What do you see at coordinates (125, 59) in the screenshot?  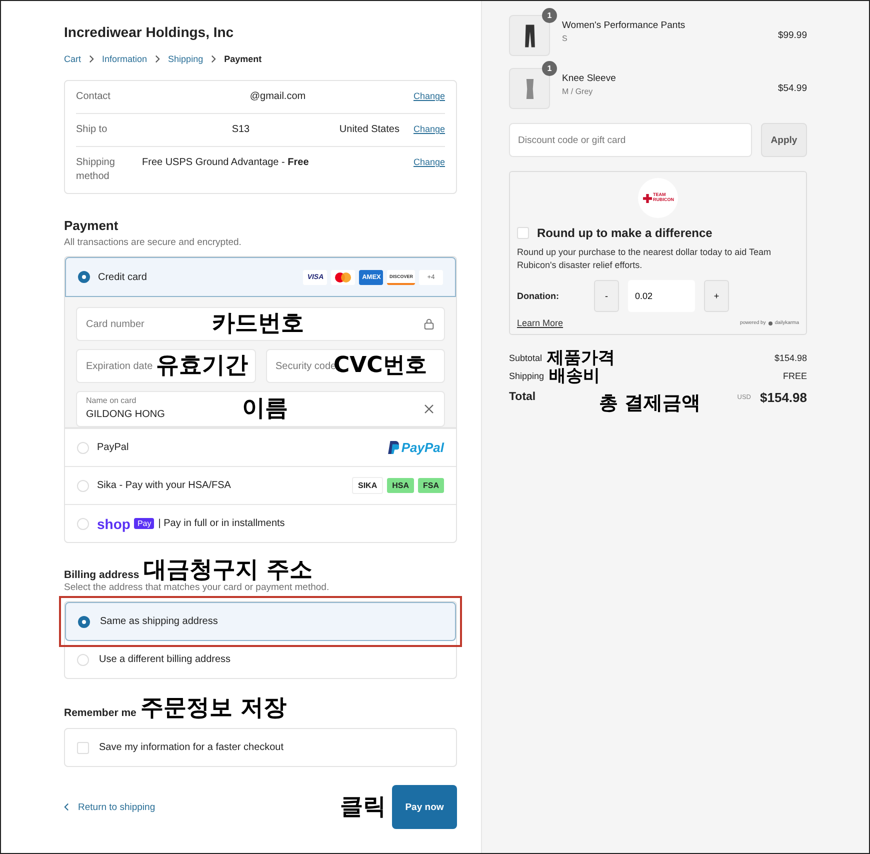 I see `breadcrumb-link: Information` at bounding box center [125, 59].